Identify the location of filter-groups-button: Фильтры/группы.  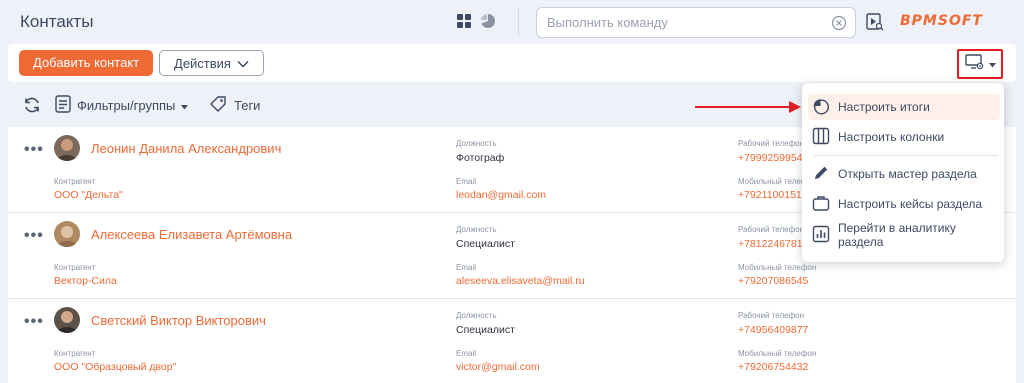
(122, 105).